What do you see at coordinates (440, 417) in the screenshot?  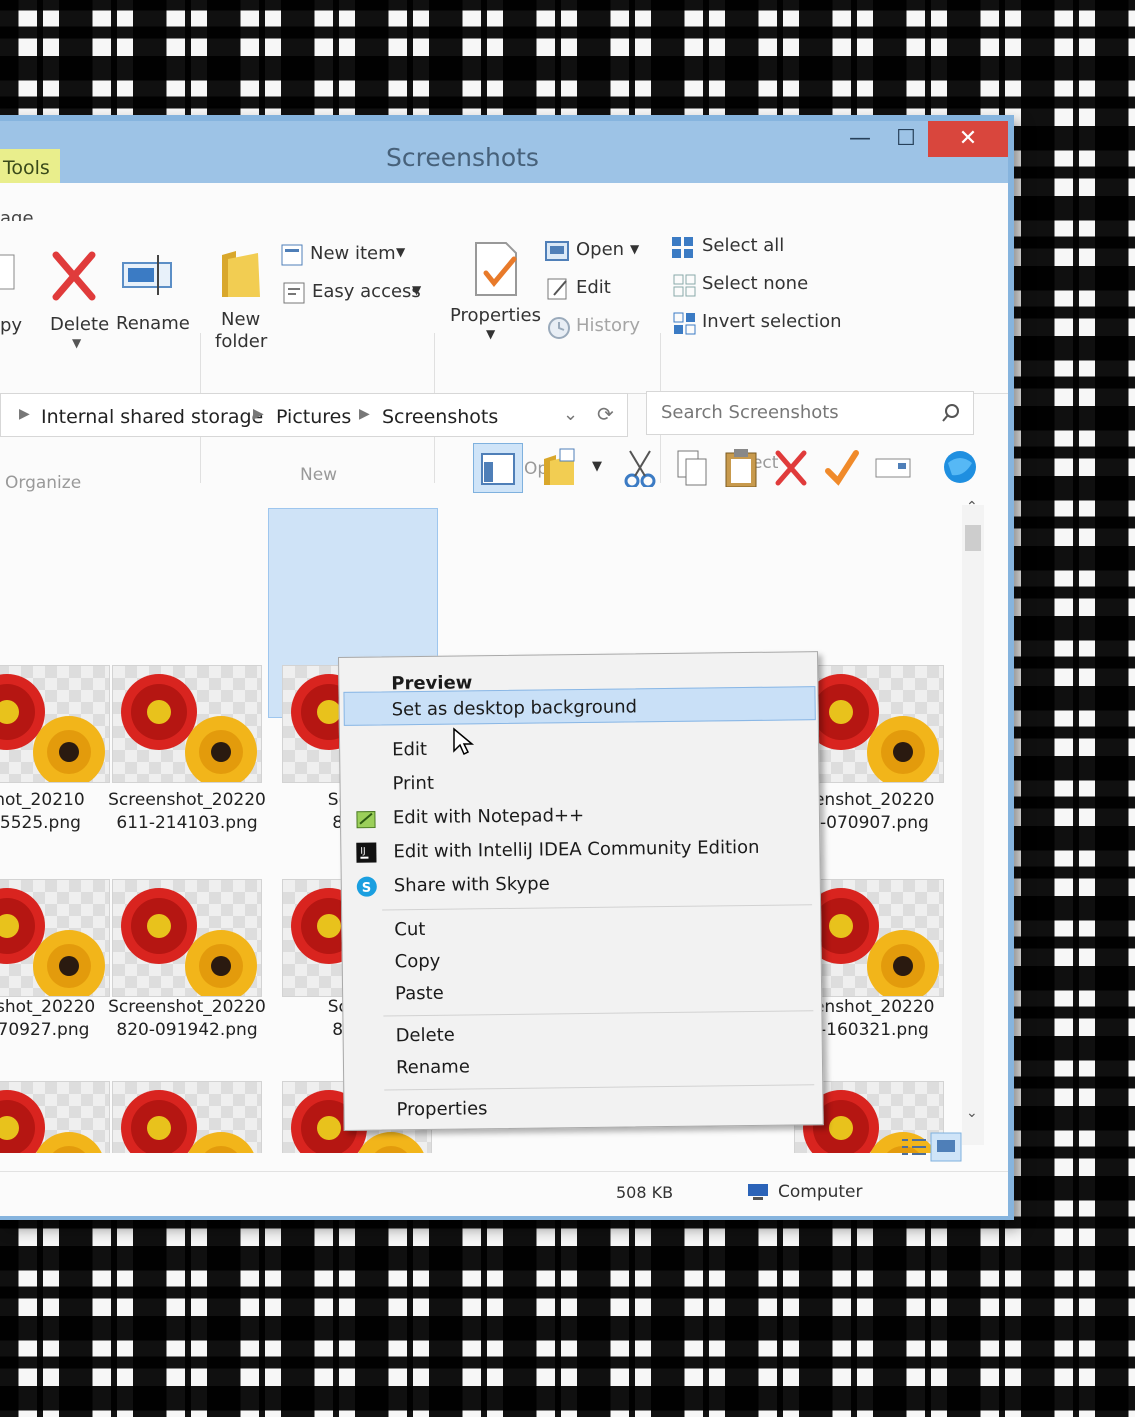 I see `breadcrumb-screenshots: Screenshots` at bounding box center [440, 417].